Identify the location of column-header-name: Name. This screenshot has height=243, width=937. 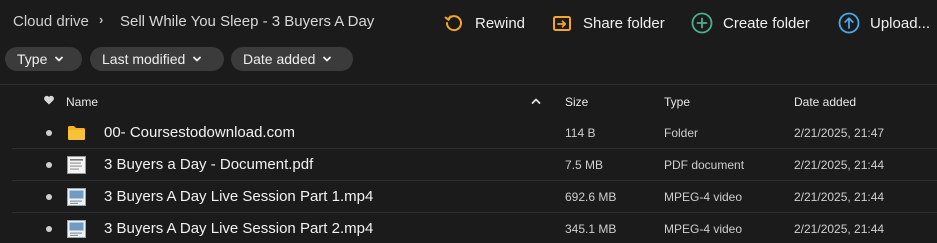
(82, 102).